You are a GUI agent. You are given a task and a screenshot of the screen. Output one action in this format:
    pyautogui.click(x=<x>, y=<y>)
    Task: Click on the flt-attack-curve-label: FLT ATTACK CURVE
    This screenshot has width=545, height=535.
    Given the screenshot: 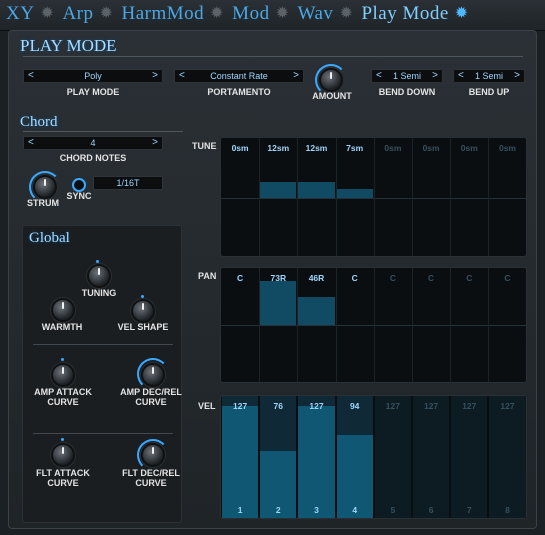 What is the action you would take?
    pyautogui.click(x=63, y=478)
    